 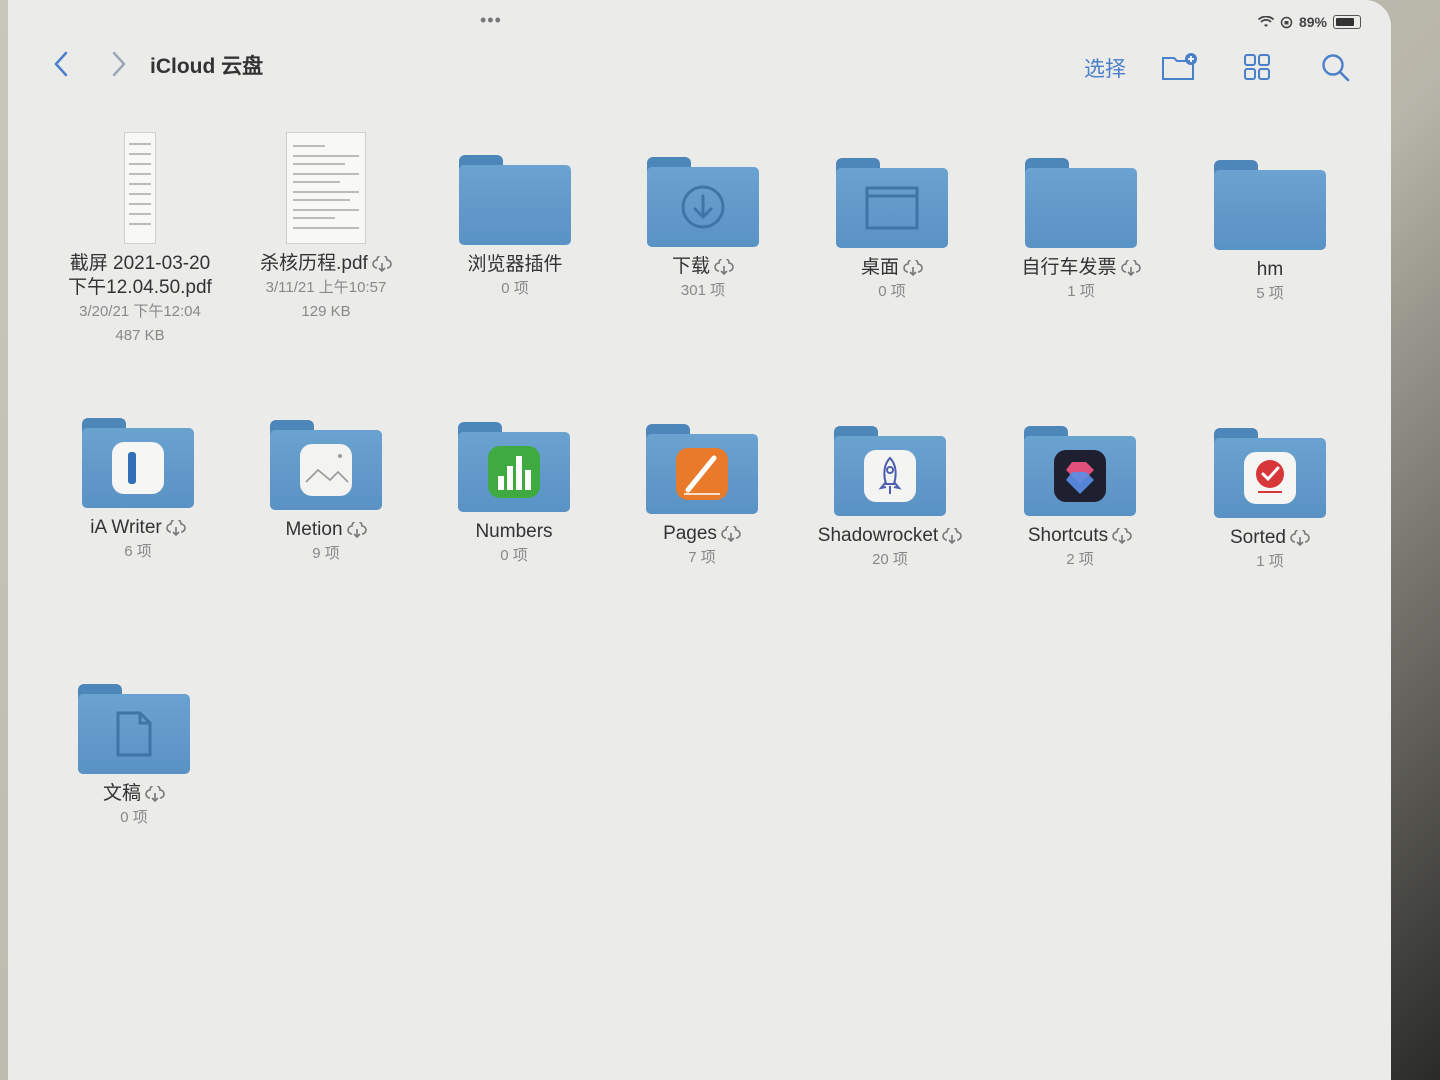 I want to click on numbers-icon, so click(x=514, y=467).